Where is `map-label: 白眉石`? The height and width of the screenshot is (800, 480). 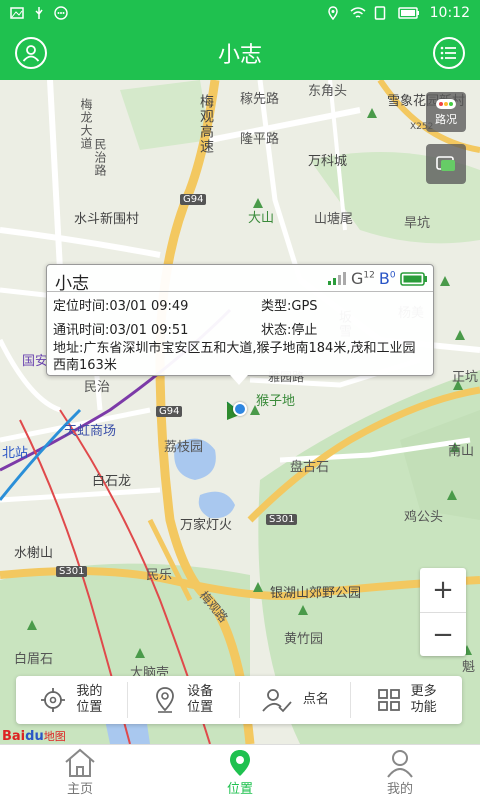 map-label: 白眉石 is located at coordinates (34, 659).